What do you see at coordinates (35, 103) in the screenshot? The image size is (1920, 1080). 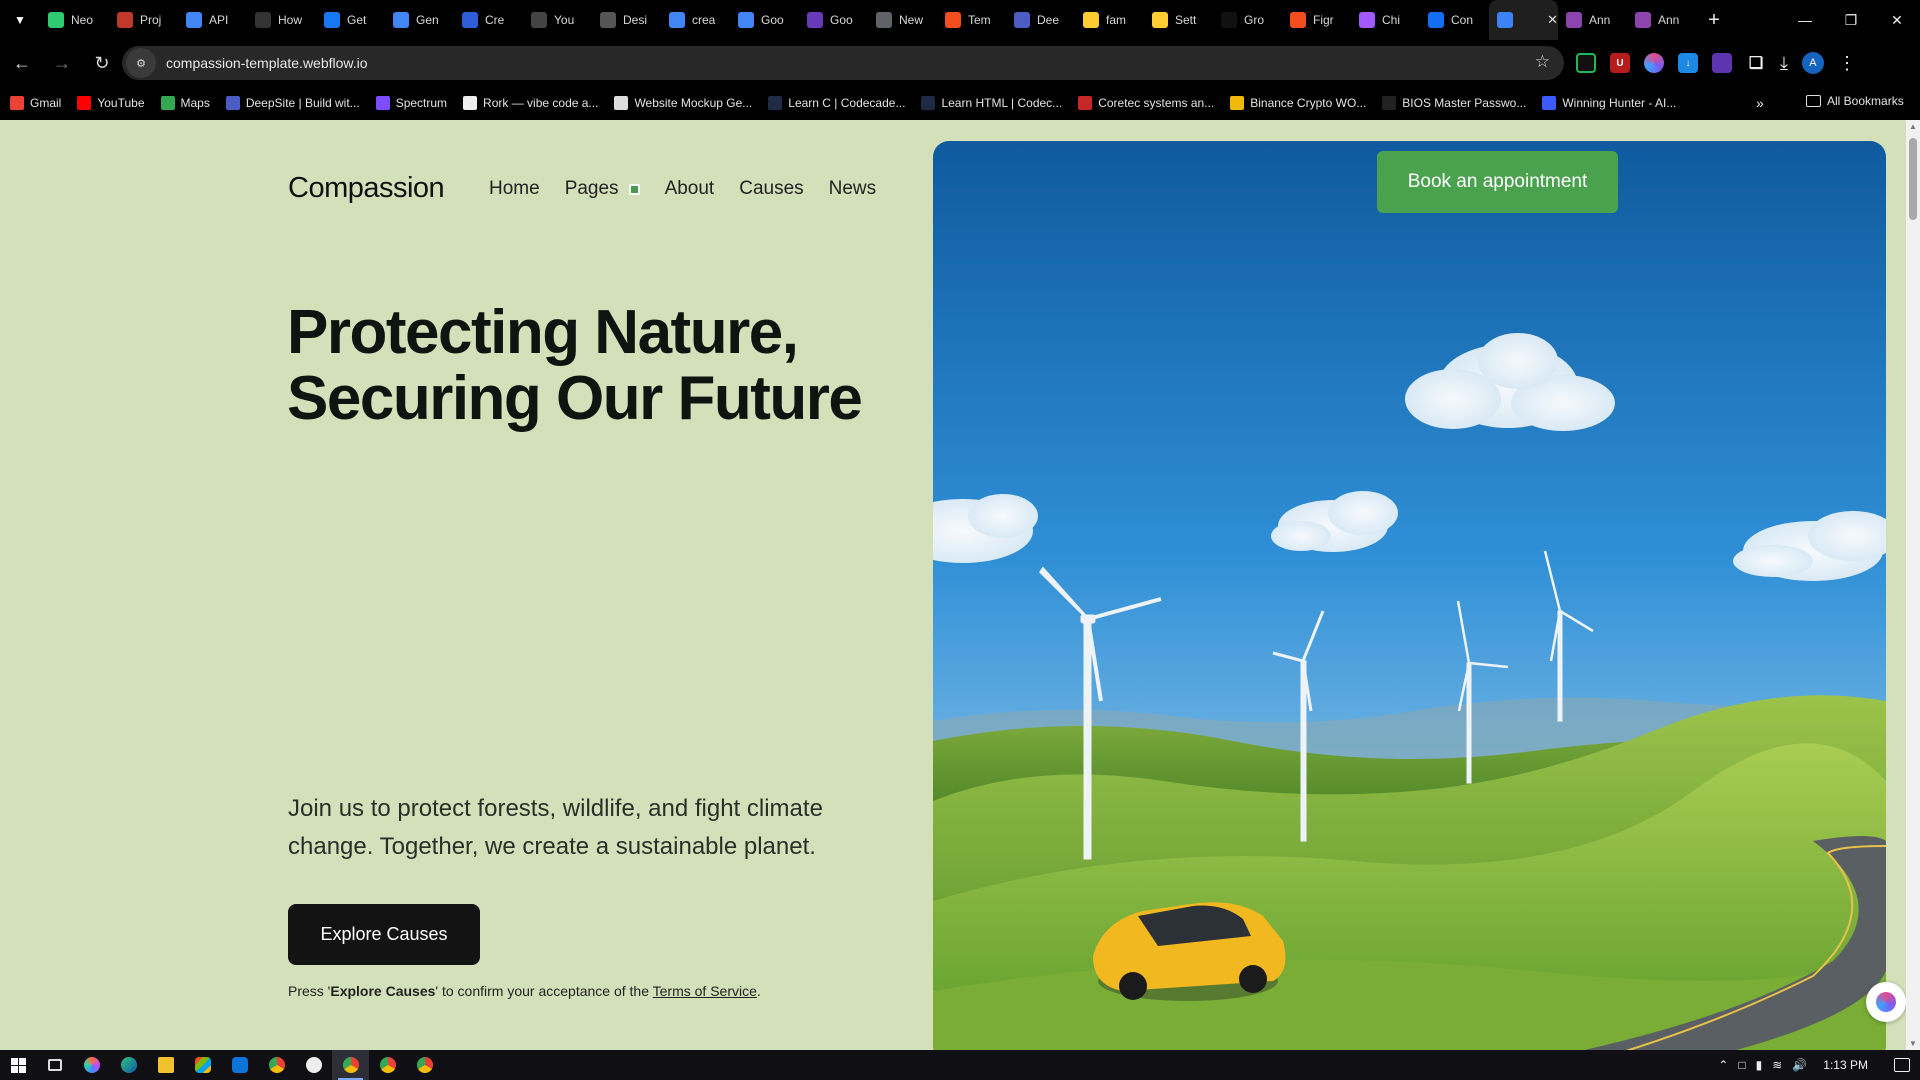 I see `bookmark-item: Gmail` at bounding box center [35, 103].